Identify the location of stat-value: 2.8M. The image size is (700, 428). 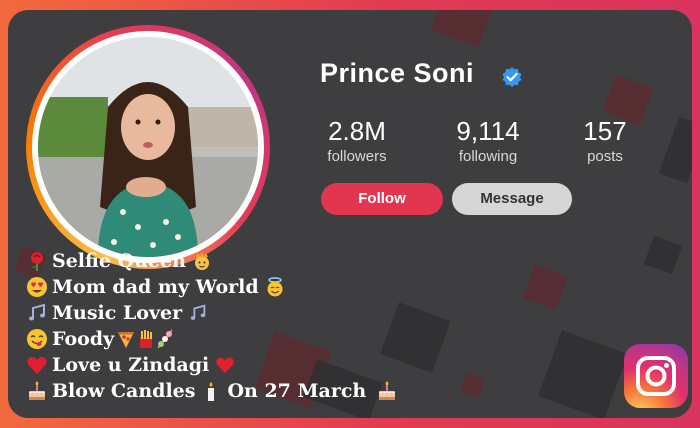
(357, 131).